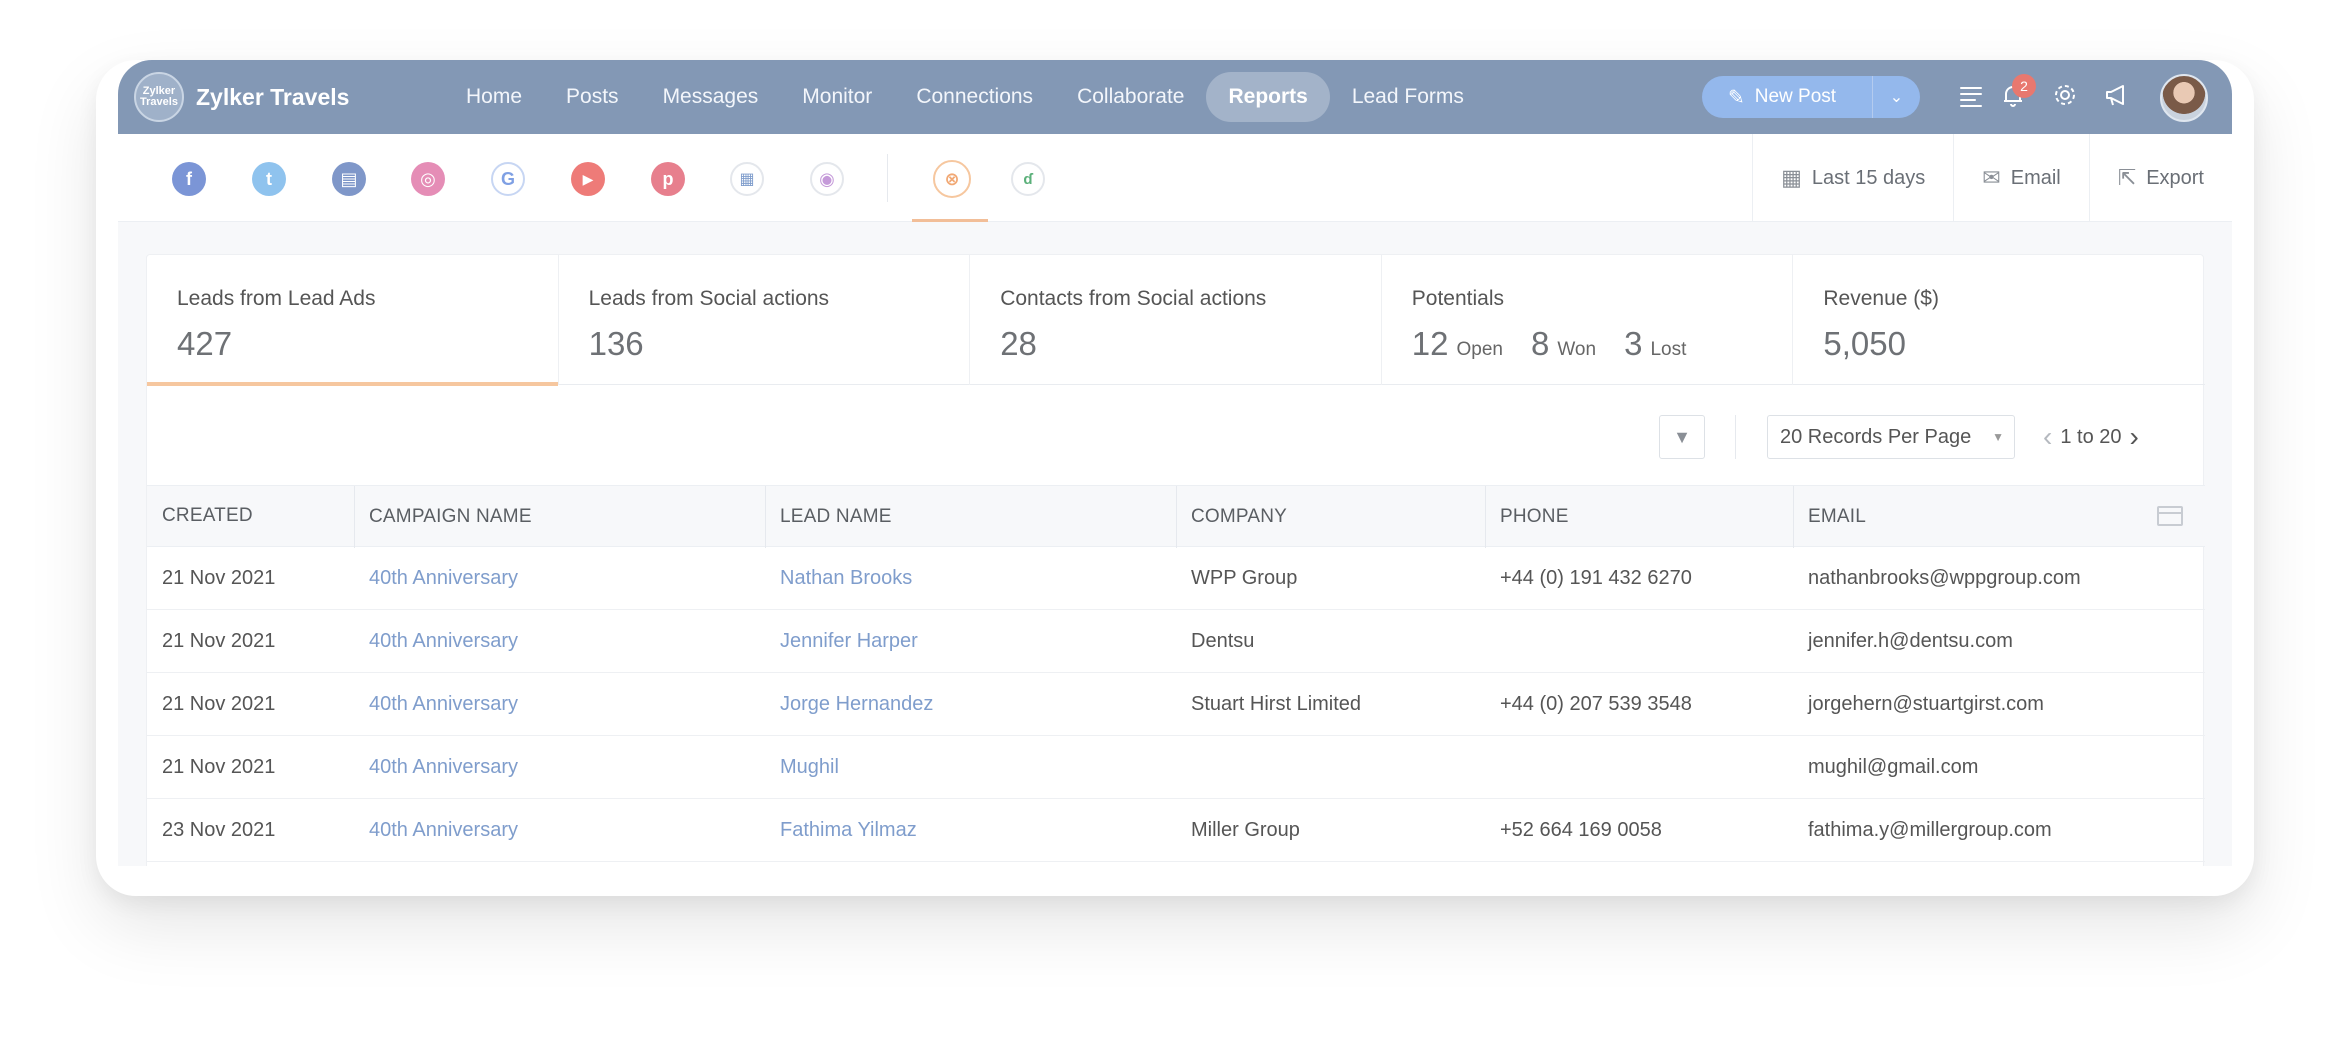 This screenshot has width=2344, height=1046. What do you see at coordinates (846, 578) in the screenshot?
I see `lead-link: Nathan Brooks` at bounding box center [846, 578].